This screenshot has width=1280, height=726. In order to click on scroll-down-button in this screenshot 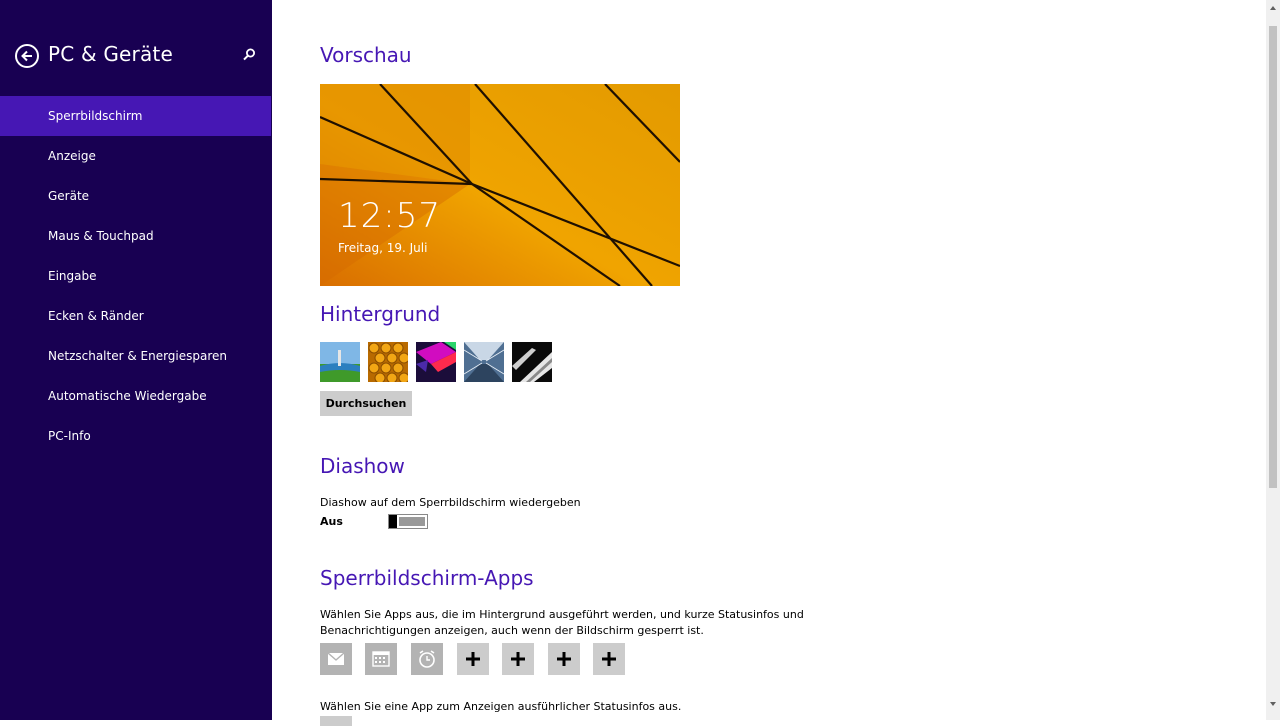, I will do `click(1273, 703)`.